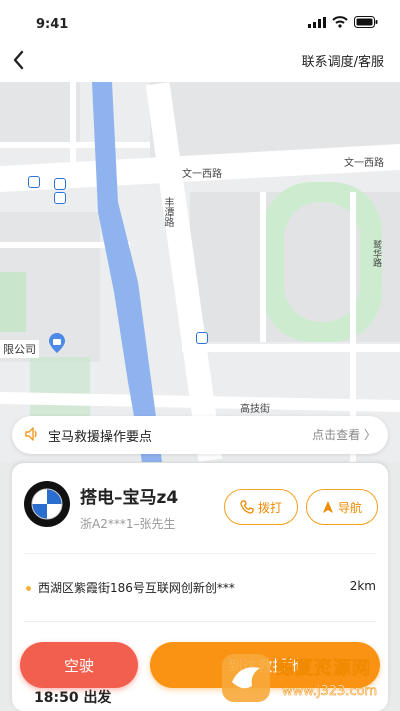 This screenshot has width=400, height=711. What do you see at coordinates (247, 507) in the screenshot?
I see `phone-icon` at bounding box center [247, 507].